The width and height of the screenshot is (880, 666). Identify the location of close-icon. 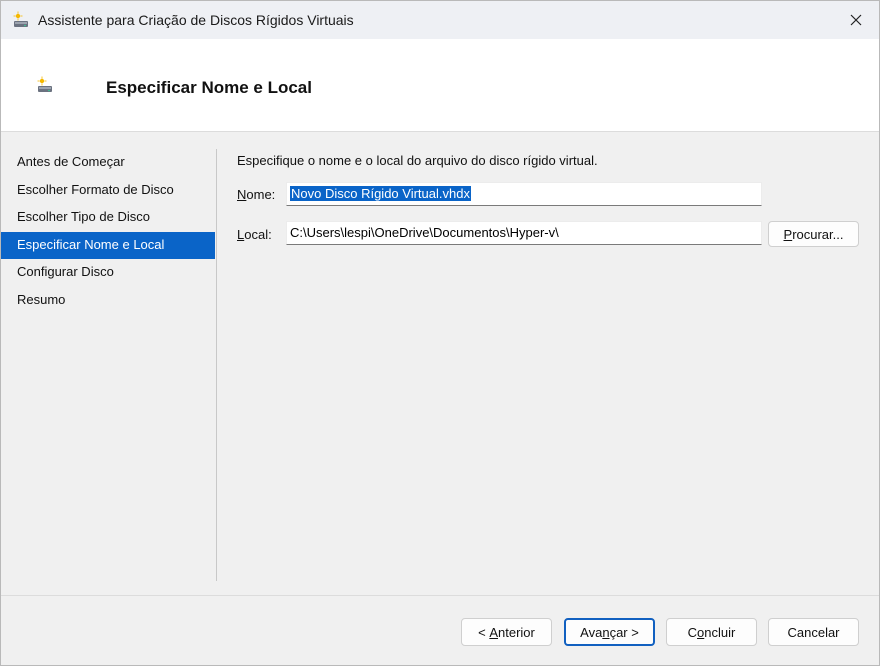
(856, 20).